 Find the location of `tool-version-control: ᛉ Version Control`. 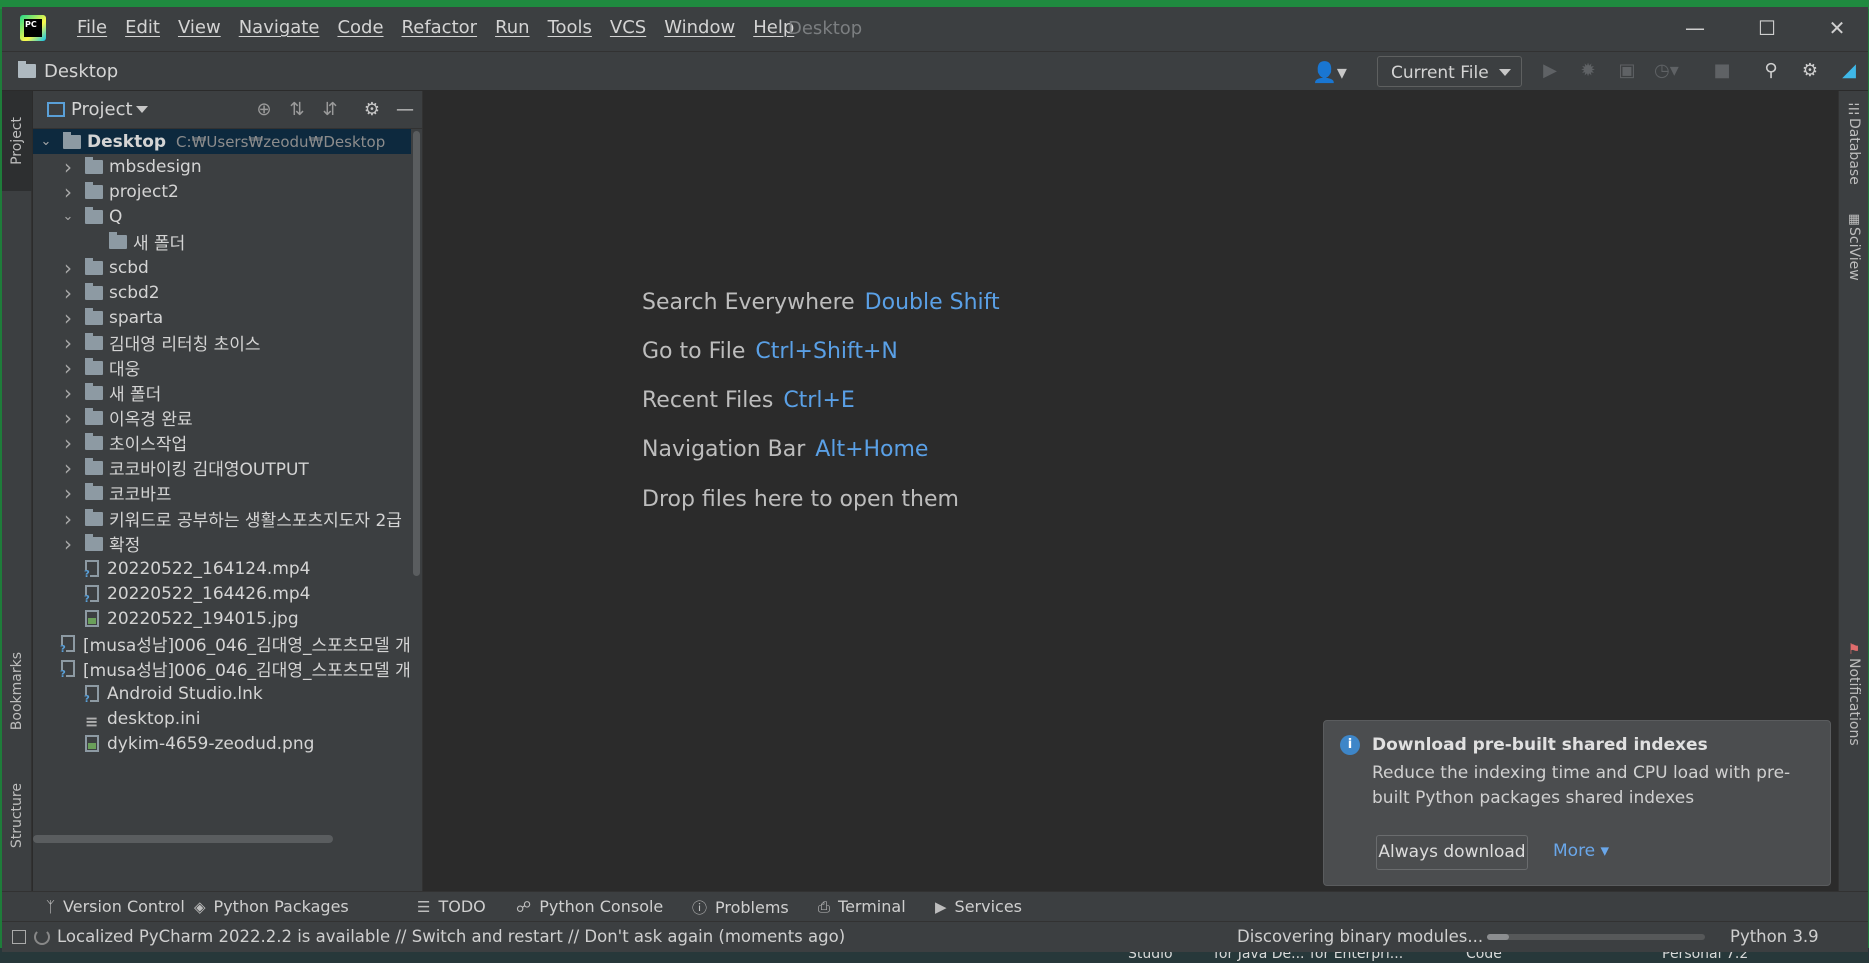

tool-version-control: ᛉ Version Control is located at coordinates (115, 906).